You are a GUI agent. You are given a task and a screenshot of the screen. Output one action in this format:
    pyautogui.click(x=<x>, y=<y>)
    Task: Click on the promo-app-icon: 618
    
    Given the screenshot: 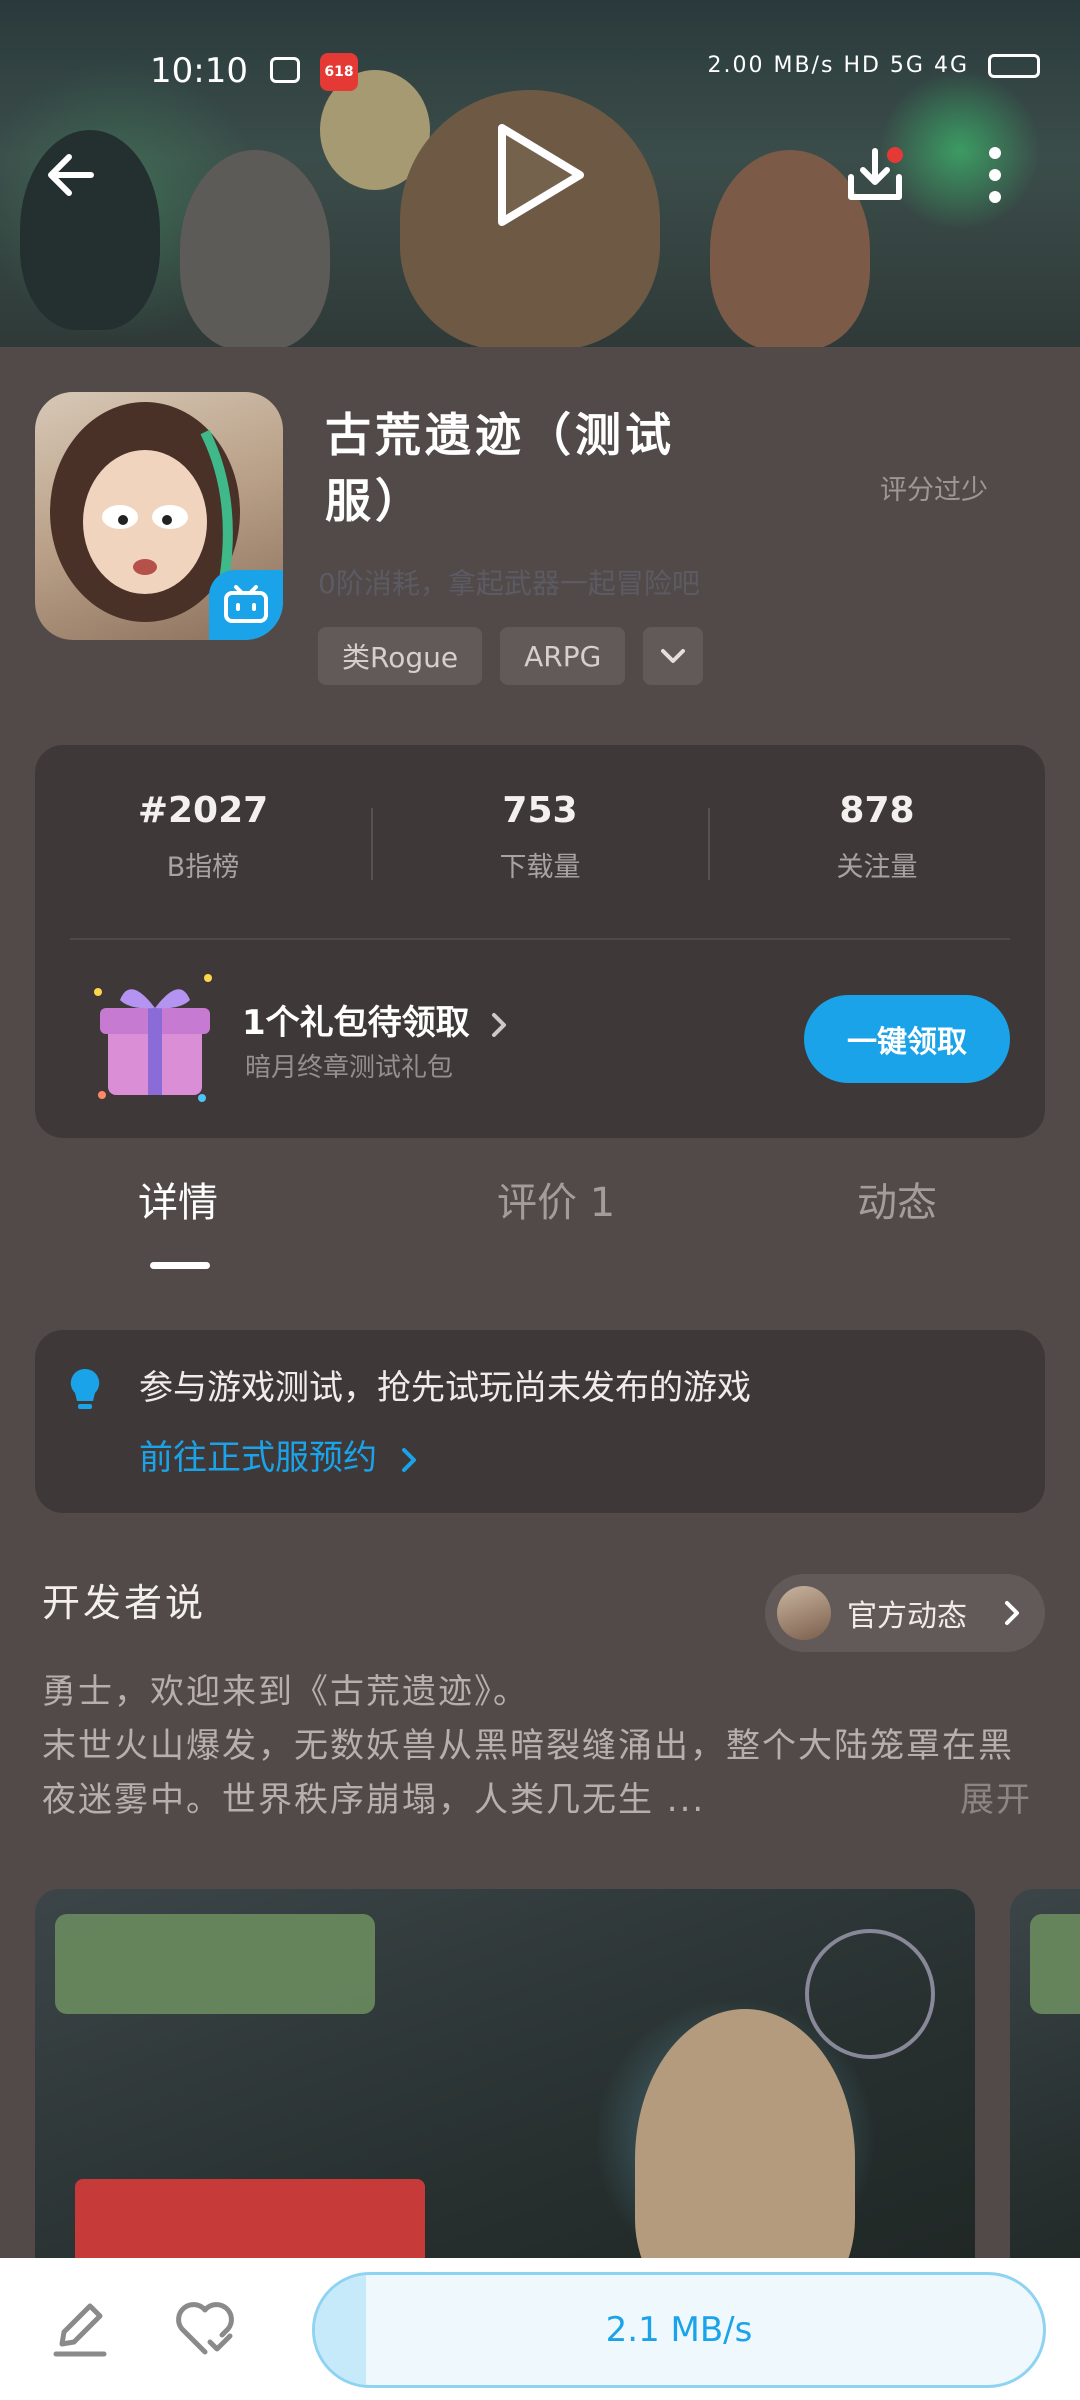 What is the action you would take?
    pyautogui.click(x=339, y=72)
    